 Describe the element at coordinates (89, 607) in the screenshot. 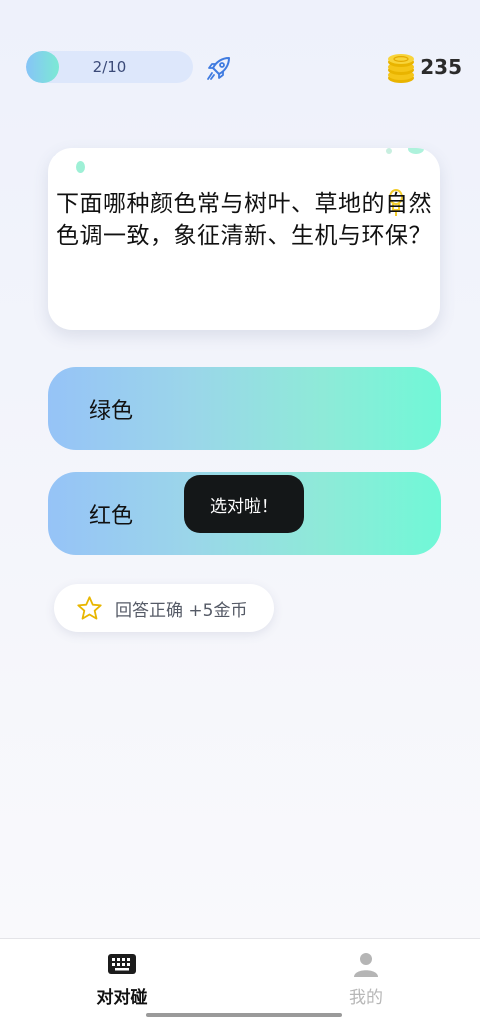

I see `star-icon` at that location.